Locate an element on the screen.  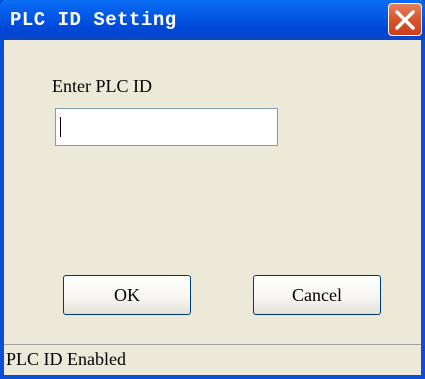
ok-button: OK is located at coordinates (127, 295).